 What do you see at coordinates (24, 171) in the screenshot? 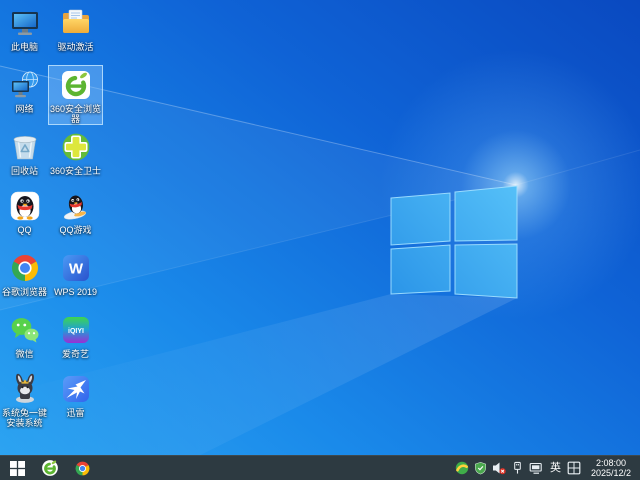
I see `desktop-icon-label: 回收站` at bounding box center [24, 171].